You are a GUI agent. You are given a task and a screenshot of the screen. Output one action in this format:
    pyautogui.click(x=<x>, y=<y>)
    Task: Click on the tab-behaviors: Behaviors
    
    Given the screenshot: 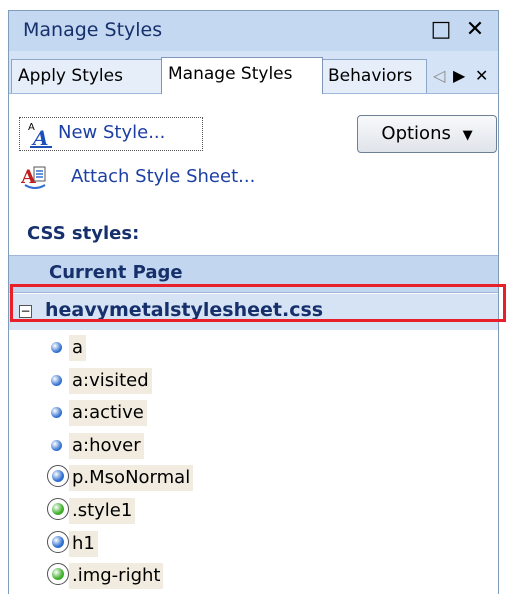 What is the action you would take?
    pyautogui.click(x=374, y=76)
    